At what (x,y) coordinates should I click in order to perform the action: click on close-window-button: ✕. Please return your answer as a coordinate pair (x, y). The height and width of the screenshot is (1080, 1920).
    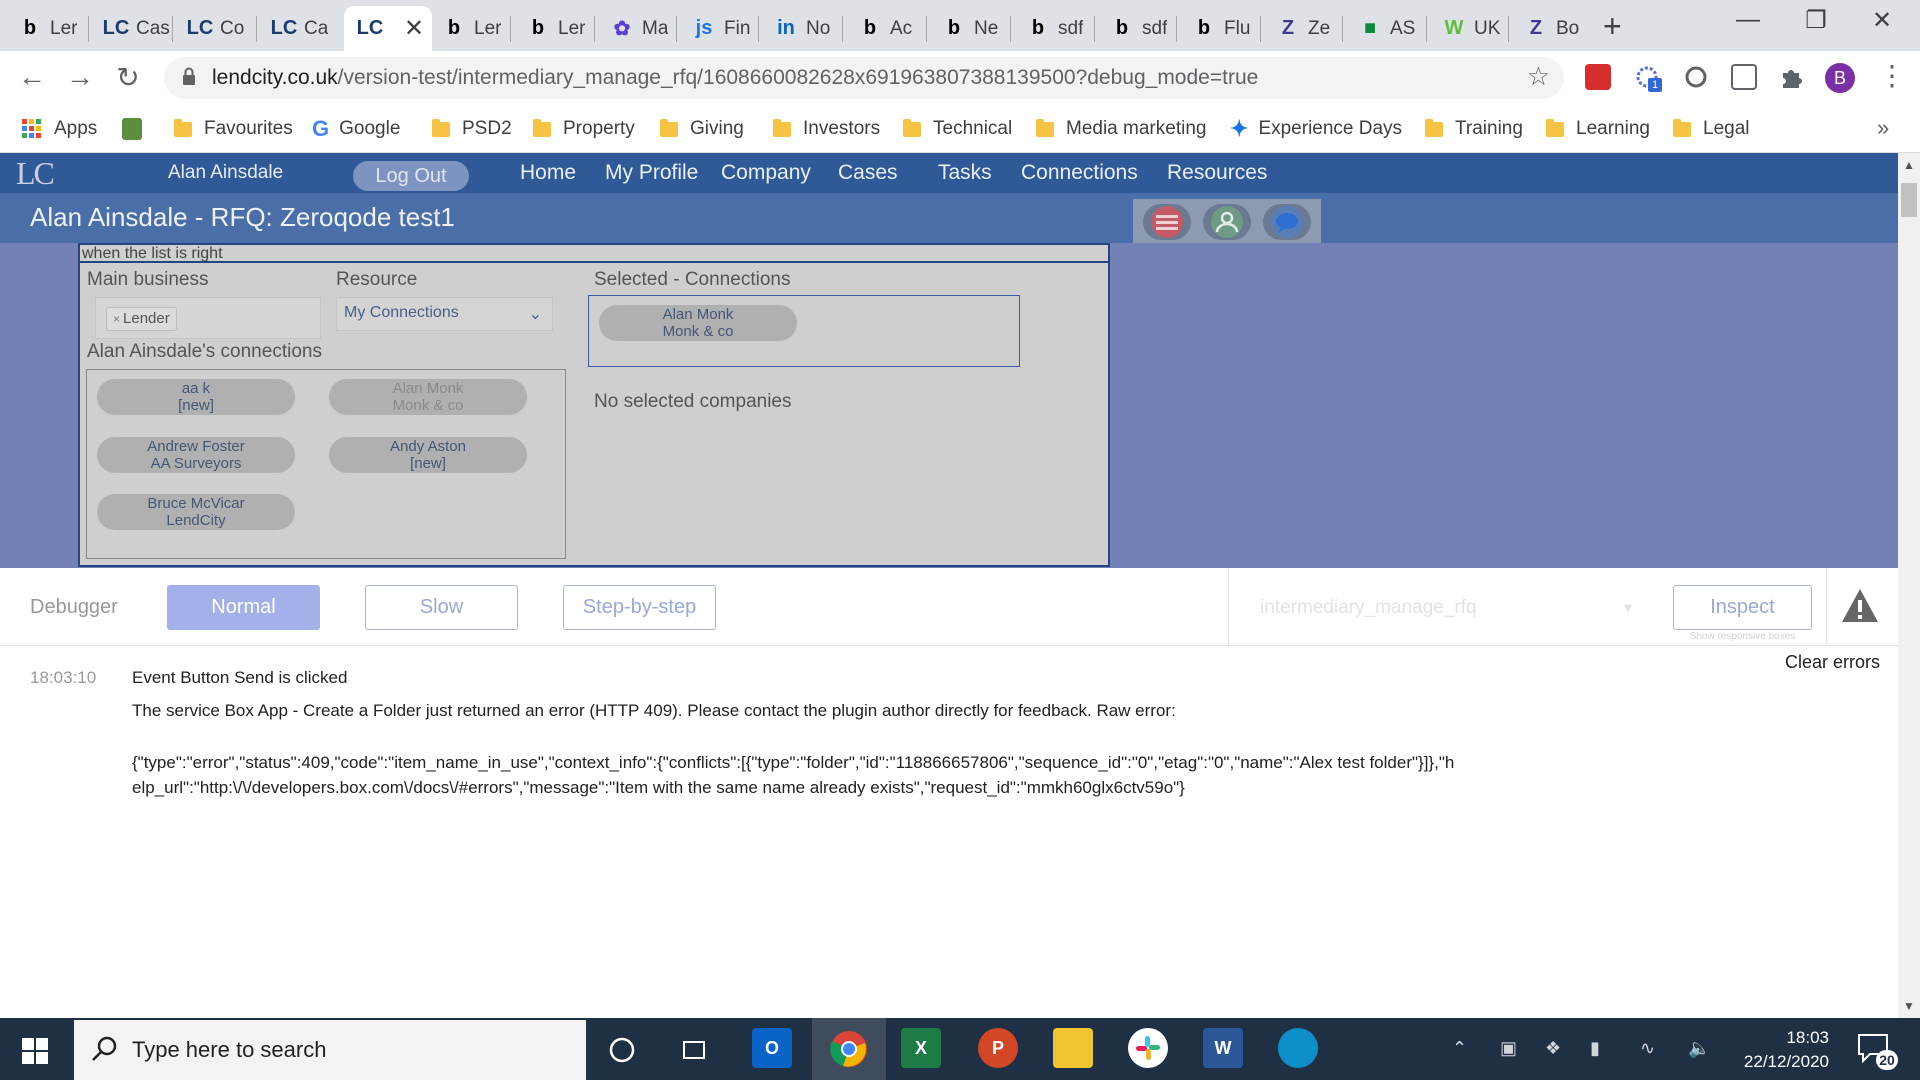
    Looking at the image, I should click on (1882, 20).